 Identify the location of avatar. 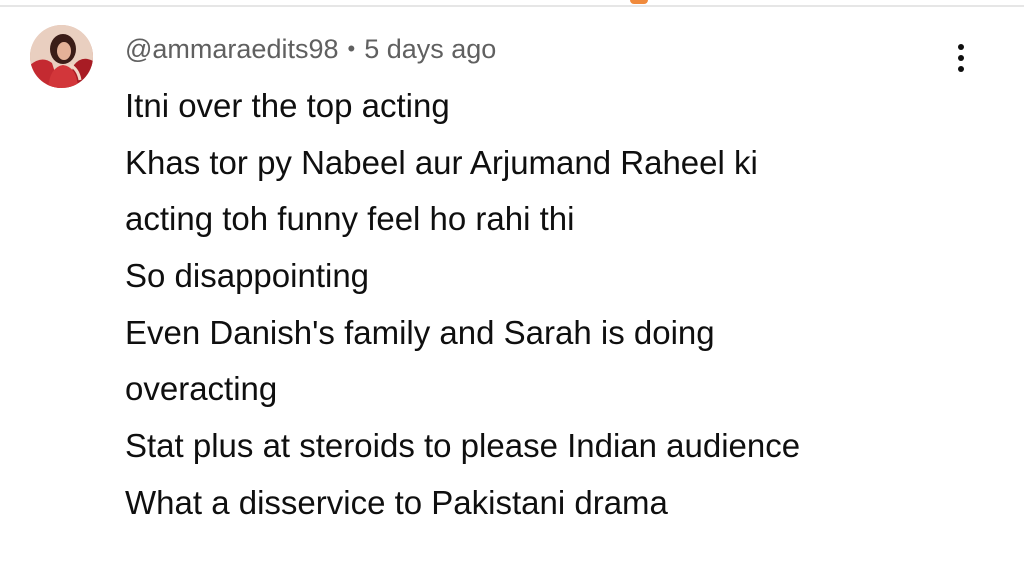
(61, 56).